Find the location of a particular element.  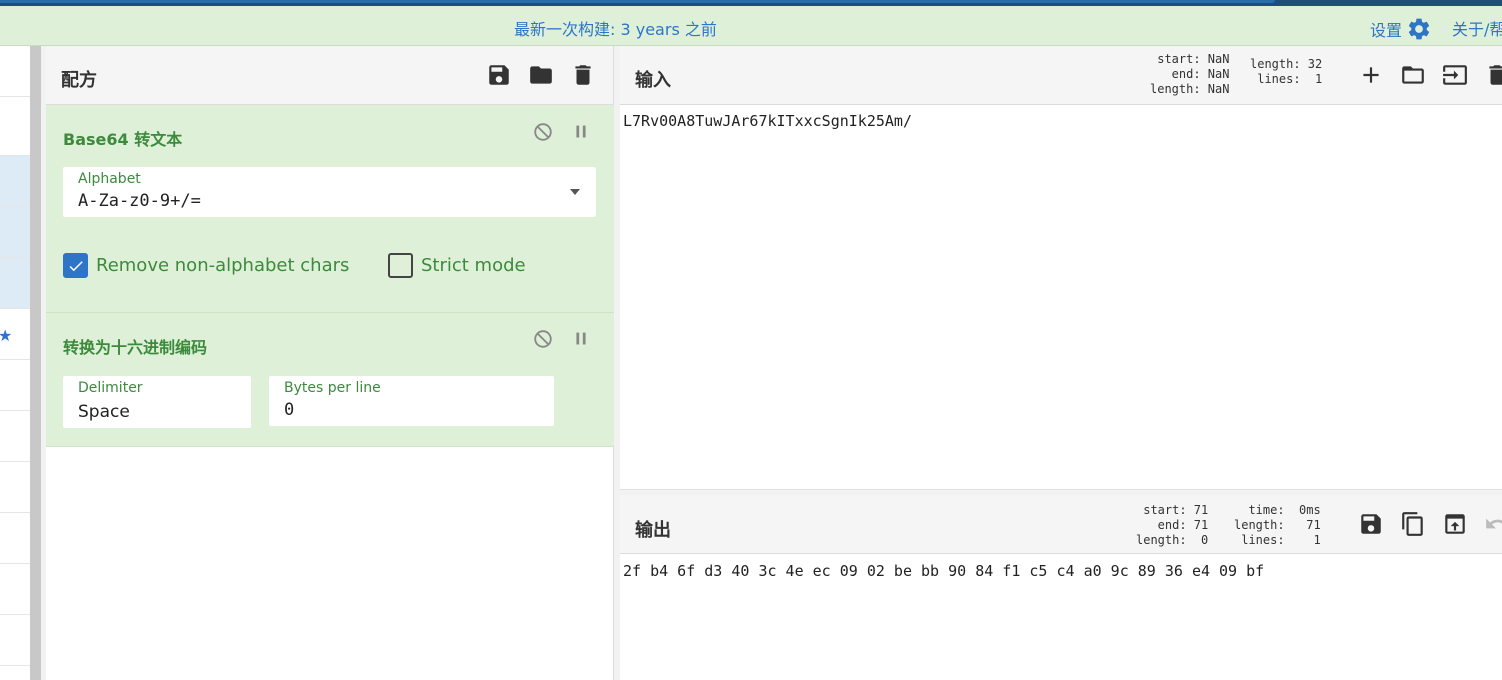

gear-icon is located at coordinates (1419, 29).